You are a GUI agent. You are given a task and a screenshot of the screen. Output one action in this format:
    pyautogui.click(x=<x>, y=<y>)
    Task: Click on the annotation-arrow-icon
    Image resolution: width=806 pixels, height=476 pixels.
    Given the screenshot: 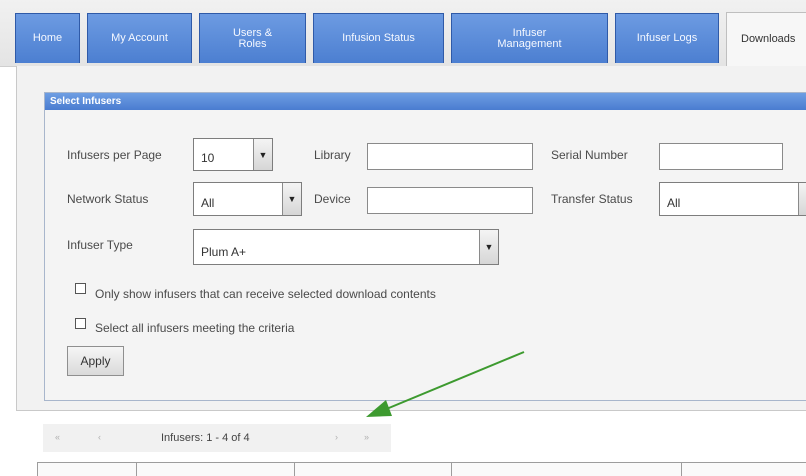 What is the action you would take?
    pyautogui.click(x=445, y=384)
    